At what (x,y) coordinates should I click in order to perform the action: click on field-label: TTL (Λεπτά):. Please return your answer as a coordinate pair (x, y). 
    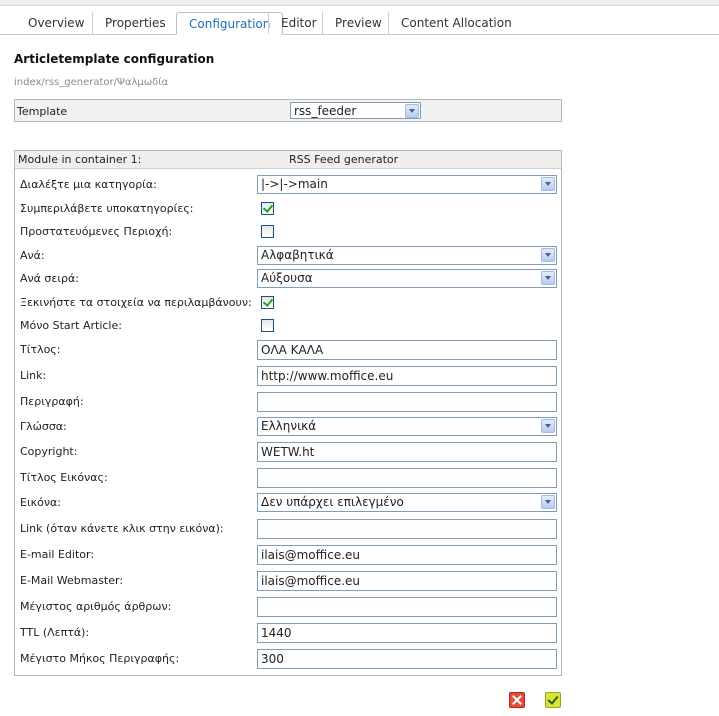
    Looking at the image, I should click on (55, 632).